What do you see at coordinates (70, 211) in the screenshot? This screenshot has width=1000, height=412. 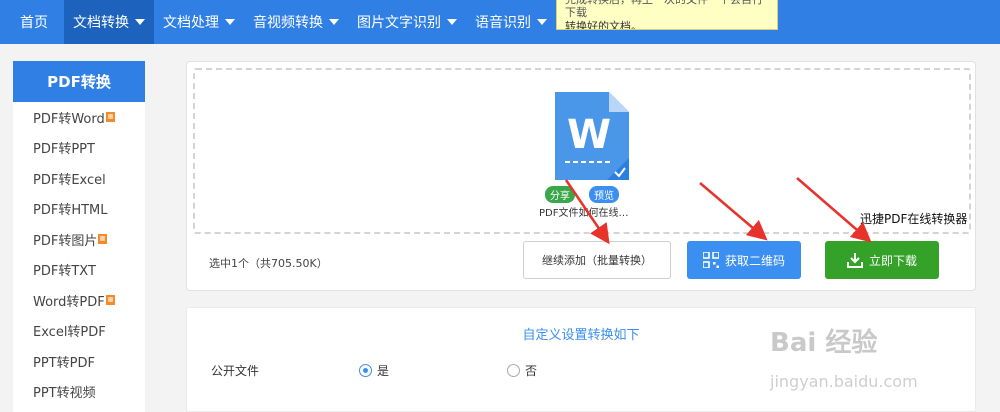 I see `sidebar-item-label: PDF转HTML` at bounding box center [70, 211].